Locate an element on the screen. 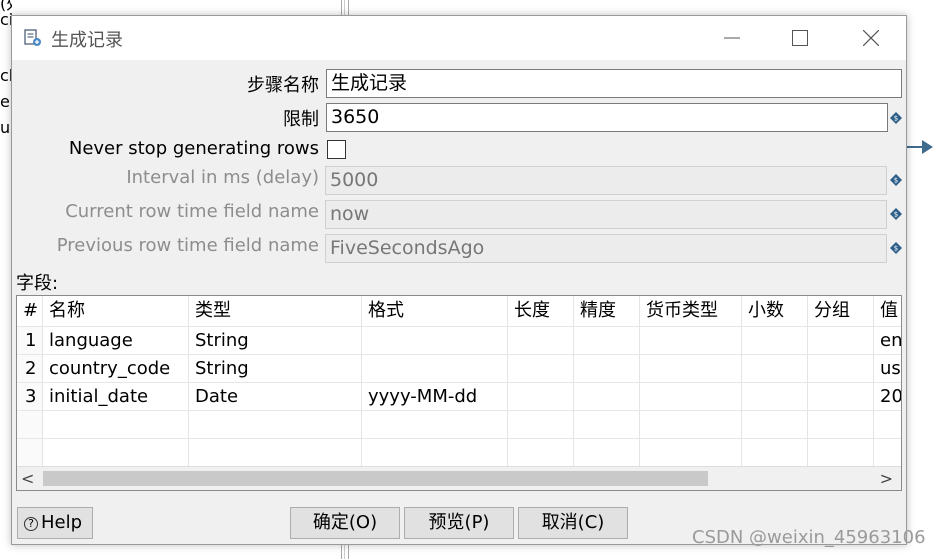 The image size is (933, 559). column-header: 长度 is located at coordinates (541, 311).